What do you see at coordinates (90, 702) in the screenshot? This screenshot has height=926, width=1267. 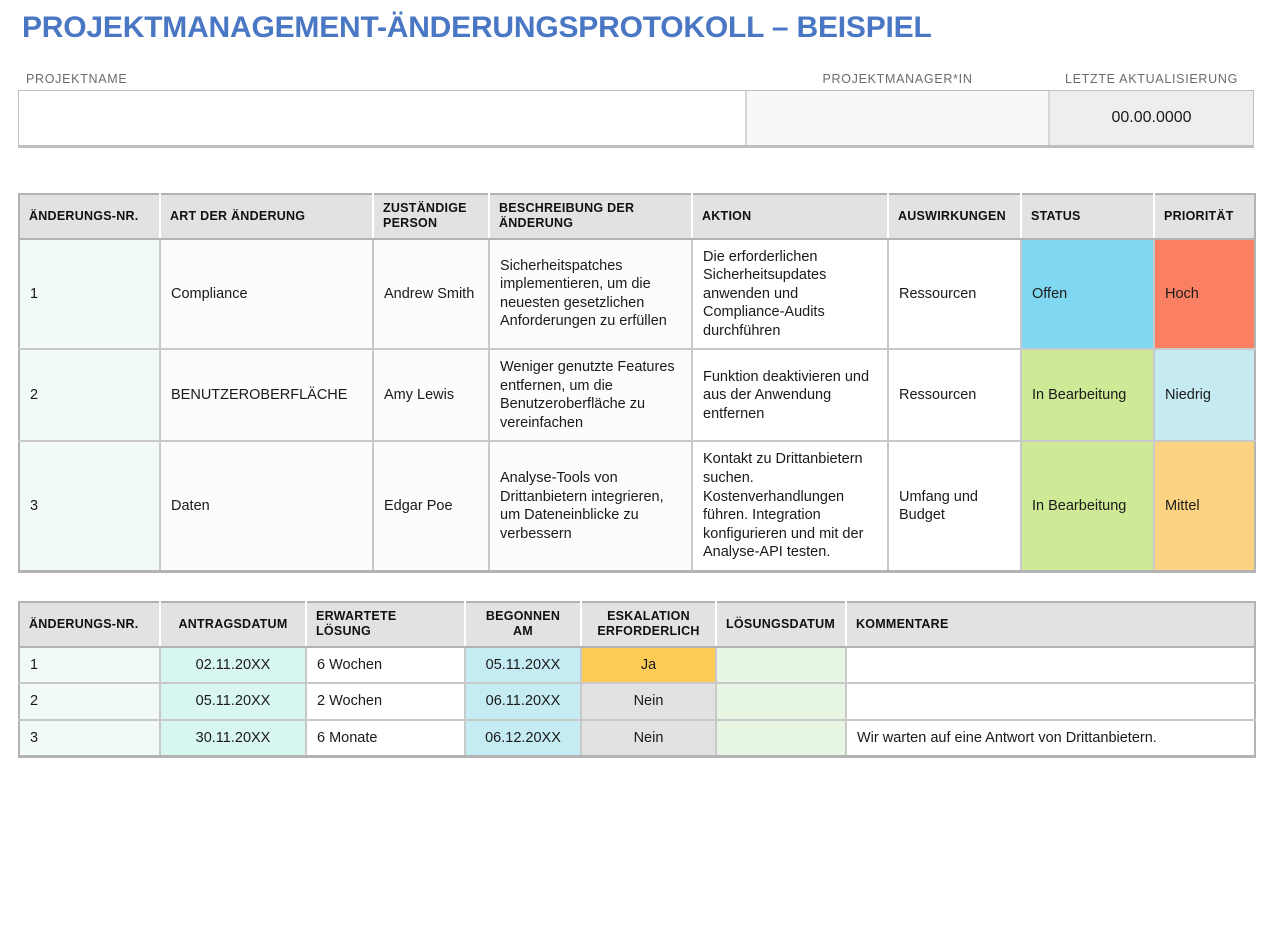 I see `cell-aenderungs-nr-2: 2` at bounding box center [90, 702].